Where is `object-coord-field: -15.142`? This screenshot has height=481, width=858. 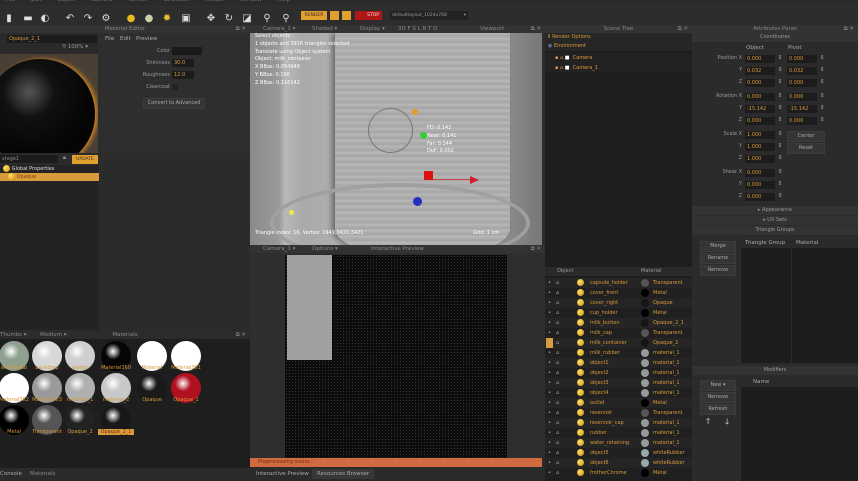 object-coord-field: -15.142 is located at coordinates (760, 109).